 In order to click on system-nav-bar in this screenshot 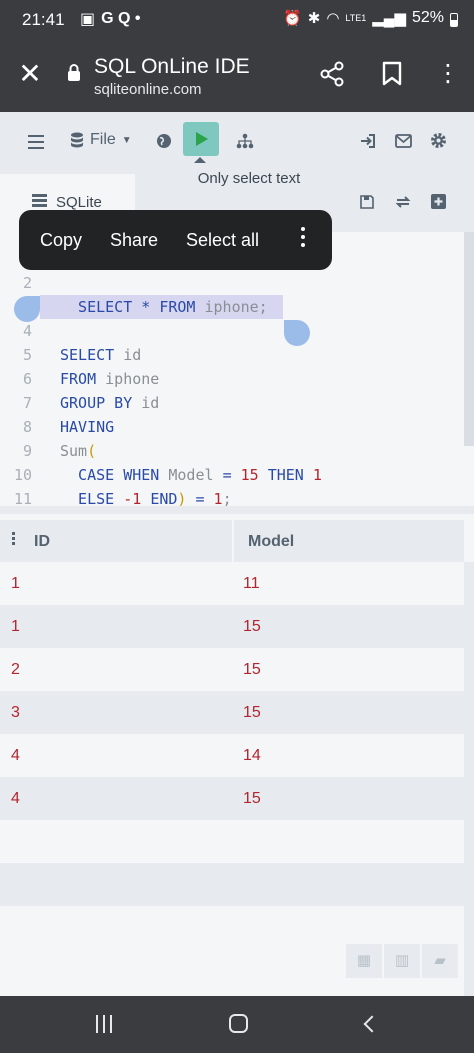, I will do `click(237, 1024)`.